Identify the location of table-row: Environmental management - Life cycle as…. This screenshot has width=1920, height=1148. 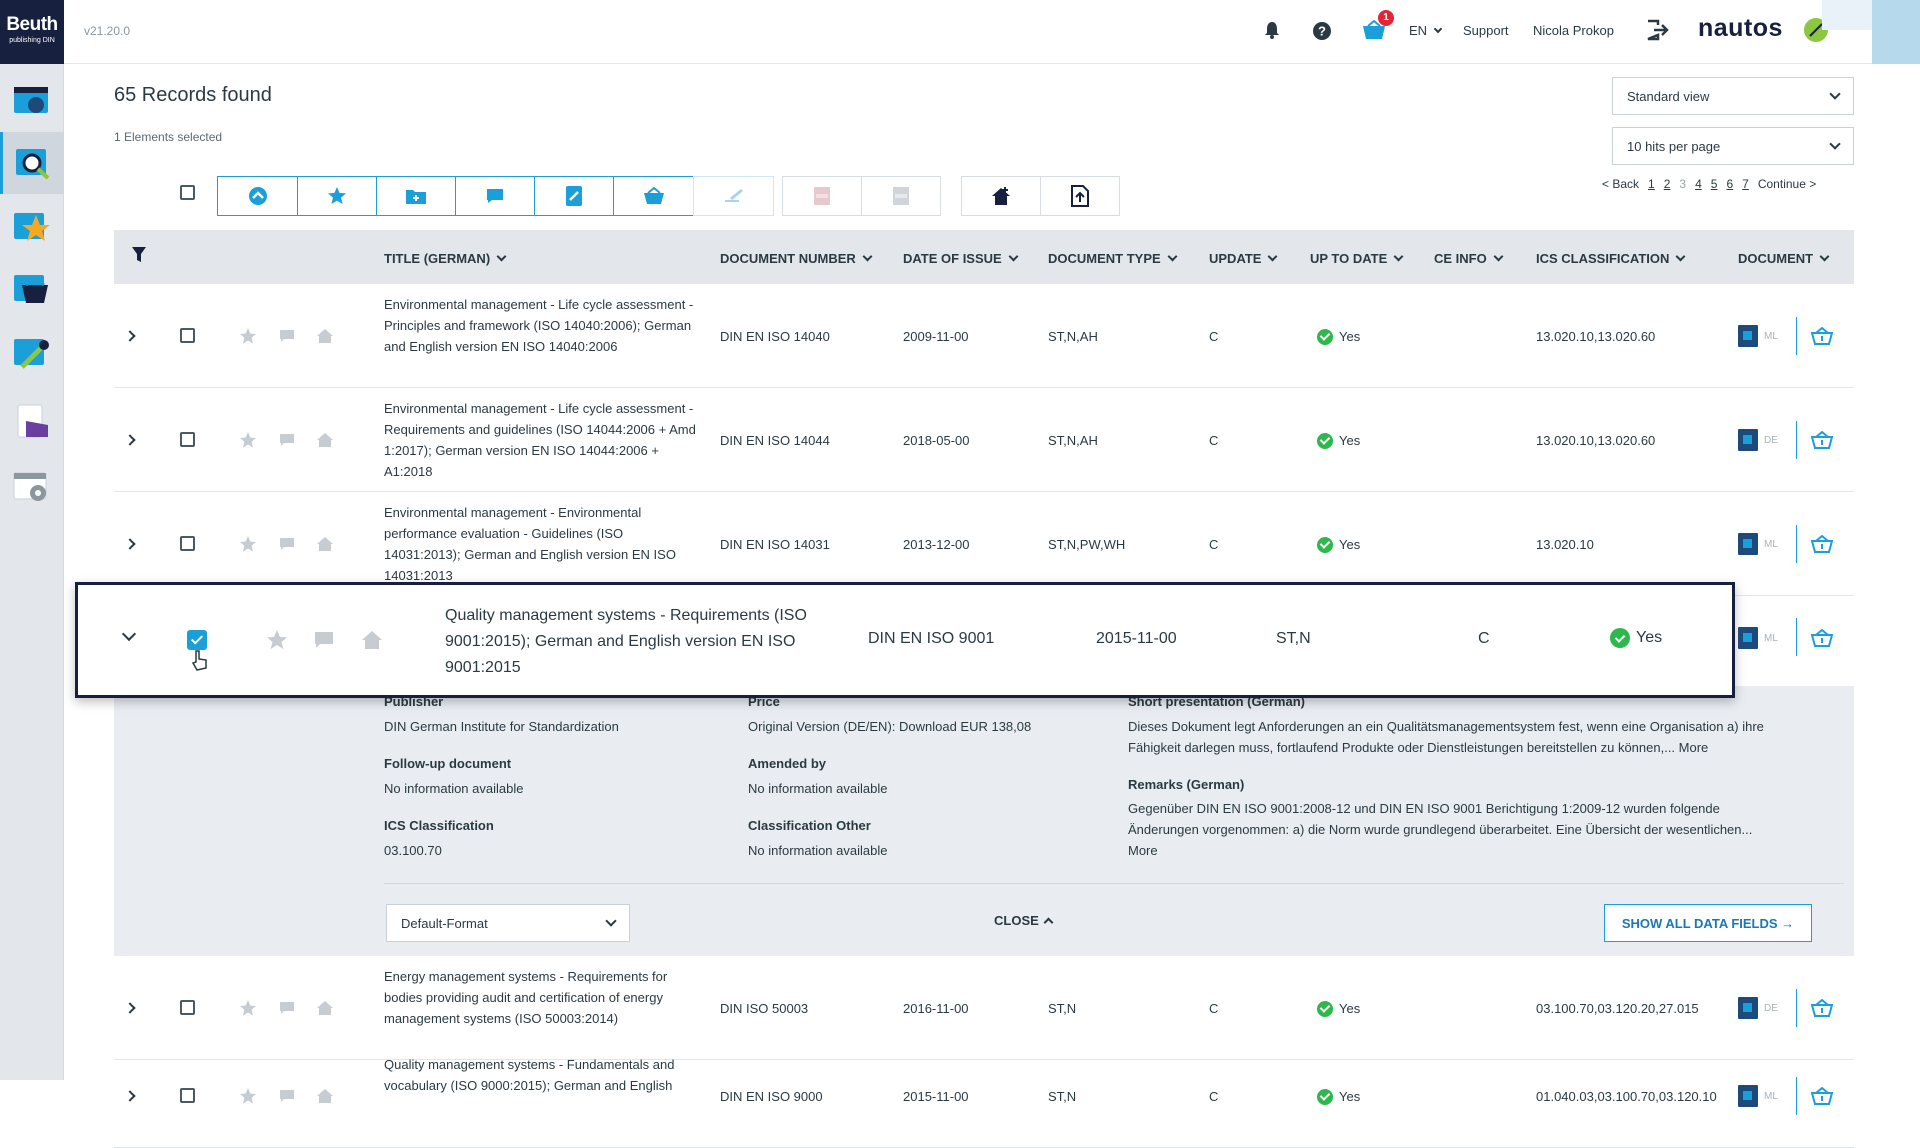
(984, 440).